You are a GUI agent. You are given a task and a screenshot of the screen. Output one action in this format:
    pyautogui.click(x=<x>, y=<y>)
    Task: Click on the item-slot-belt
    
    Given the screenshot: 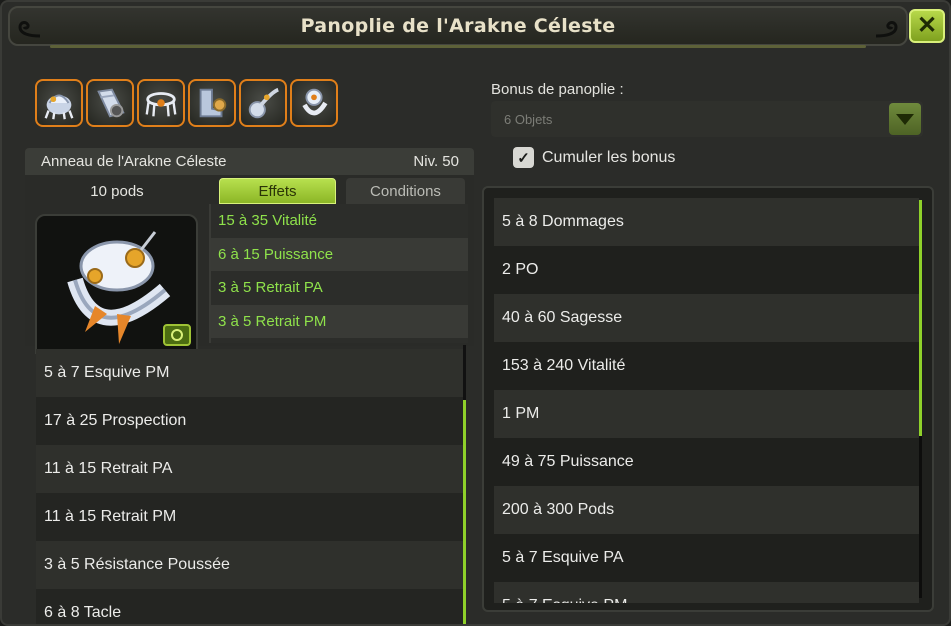 What is the action you would take?
    pyautogui.click(x=263, y=103)
    